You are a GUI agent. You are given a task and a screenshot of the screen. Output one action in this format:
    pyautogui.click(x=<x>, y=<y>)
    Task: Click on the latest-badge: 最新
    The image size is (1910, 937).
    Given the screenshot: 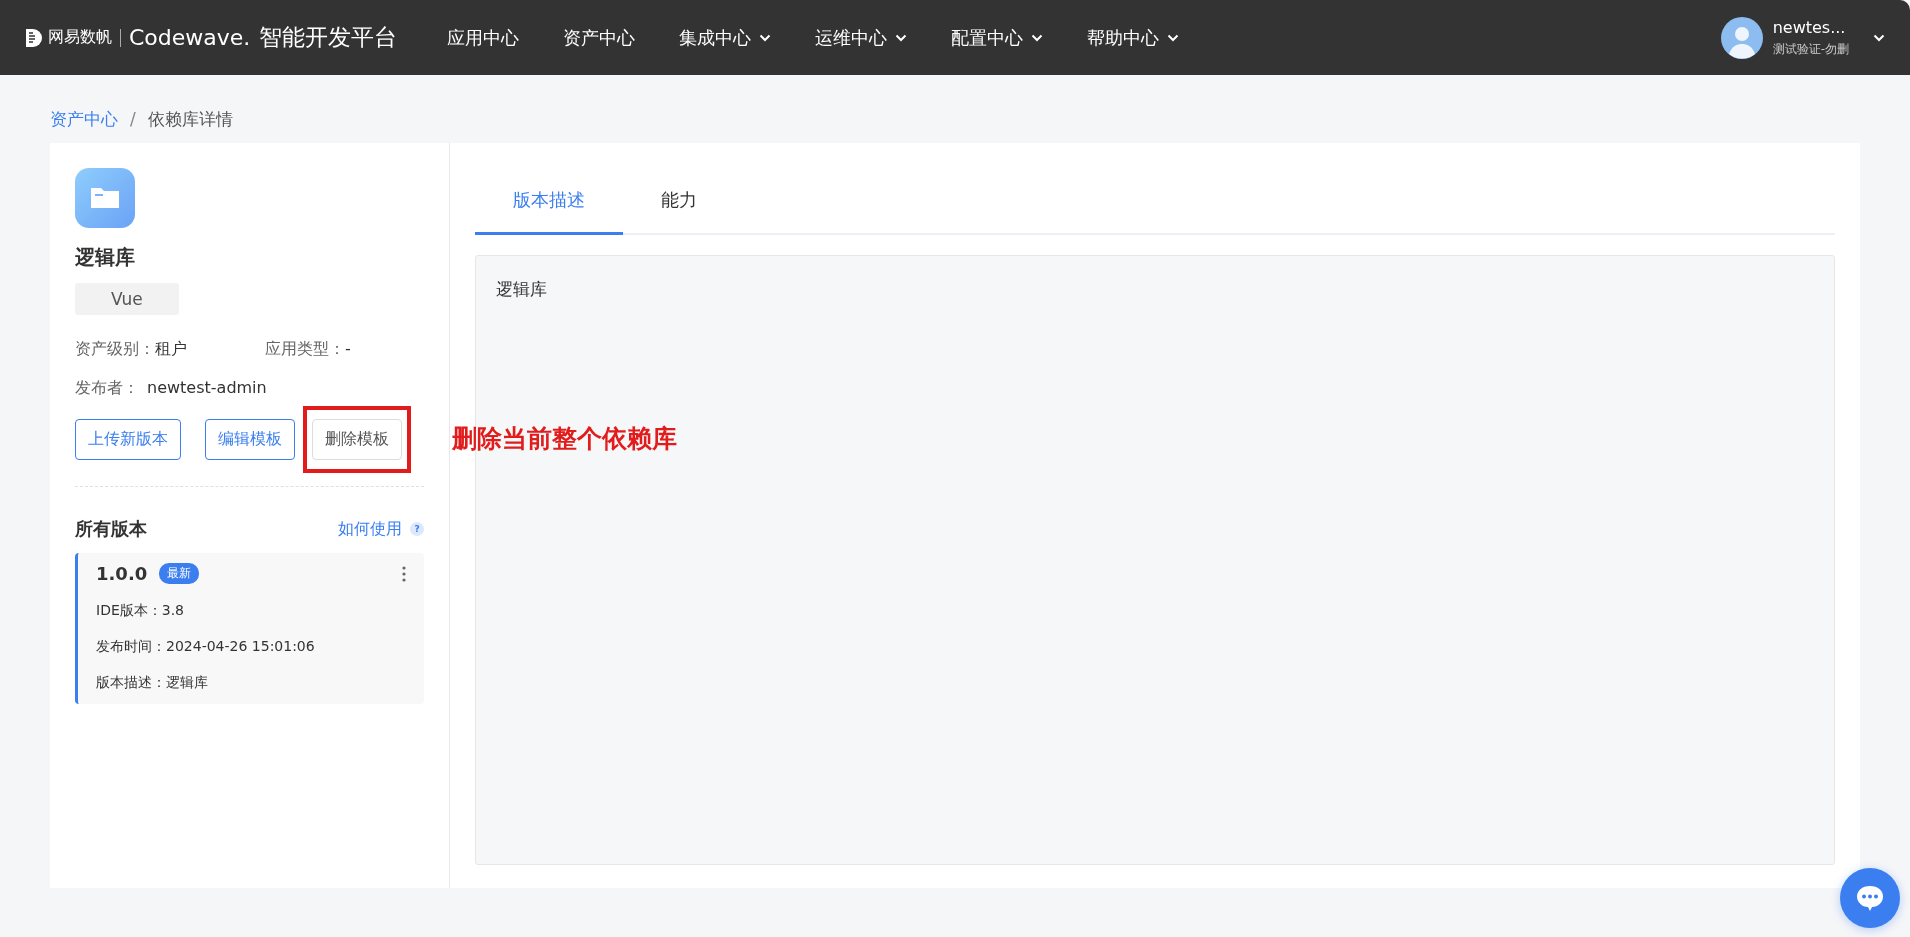 What is the action you would take?
    pyautogui.click(x=179, y=573)
    